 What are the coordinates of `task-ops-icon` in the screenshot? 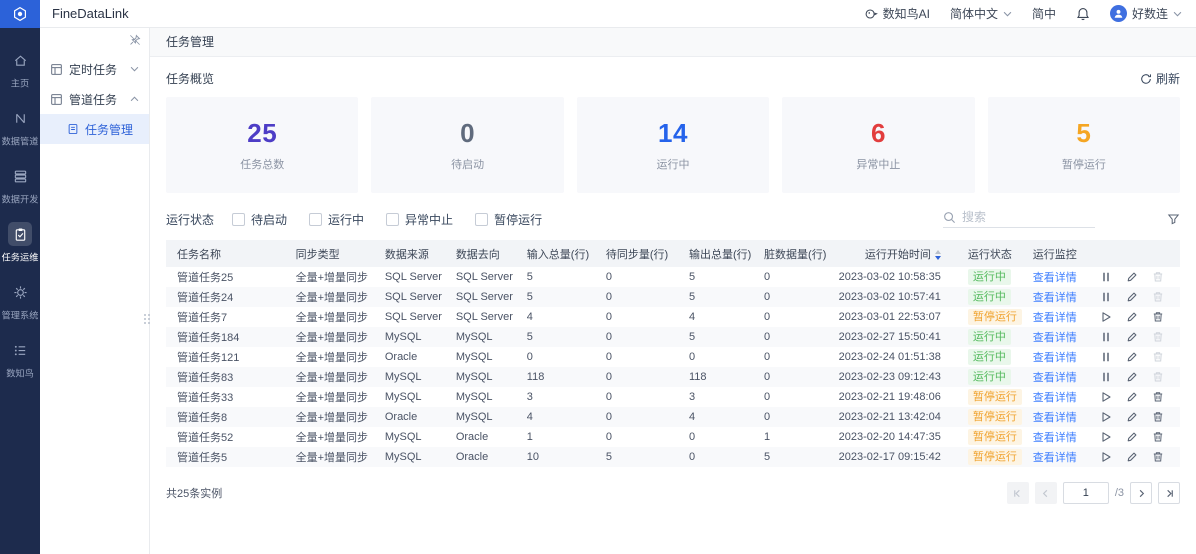 It's located at (20, 234).